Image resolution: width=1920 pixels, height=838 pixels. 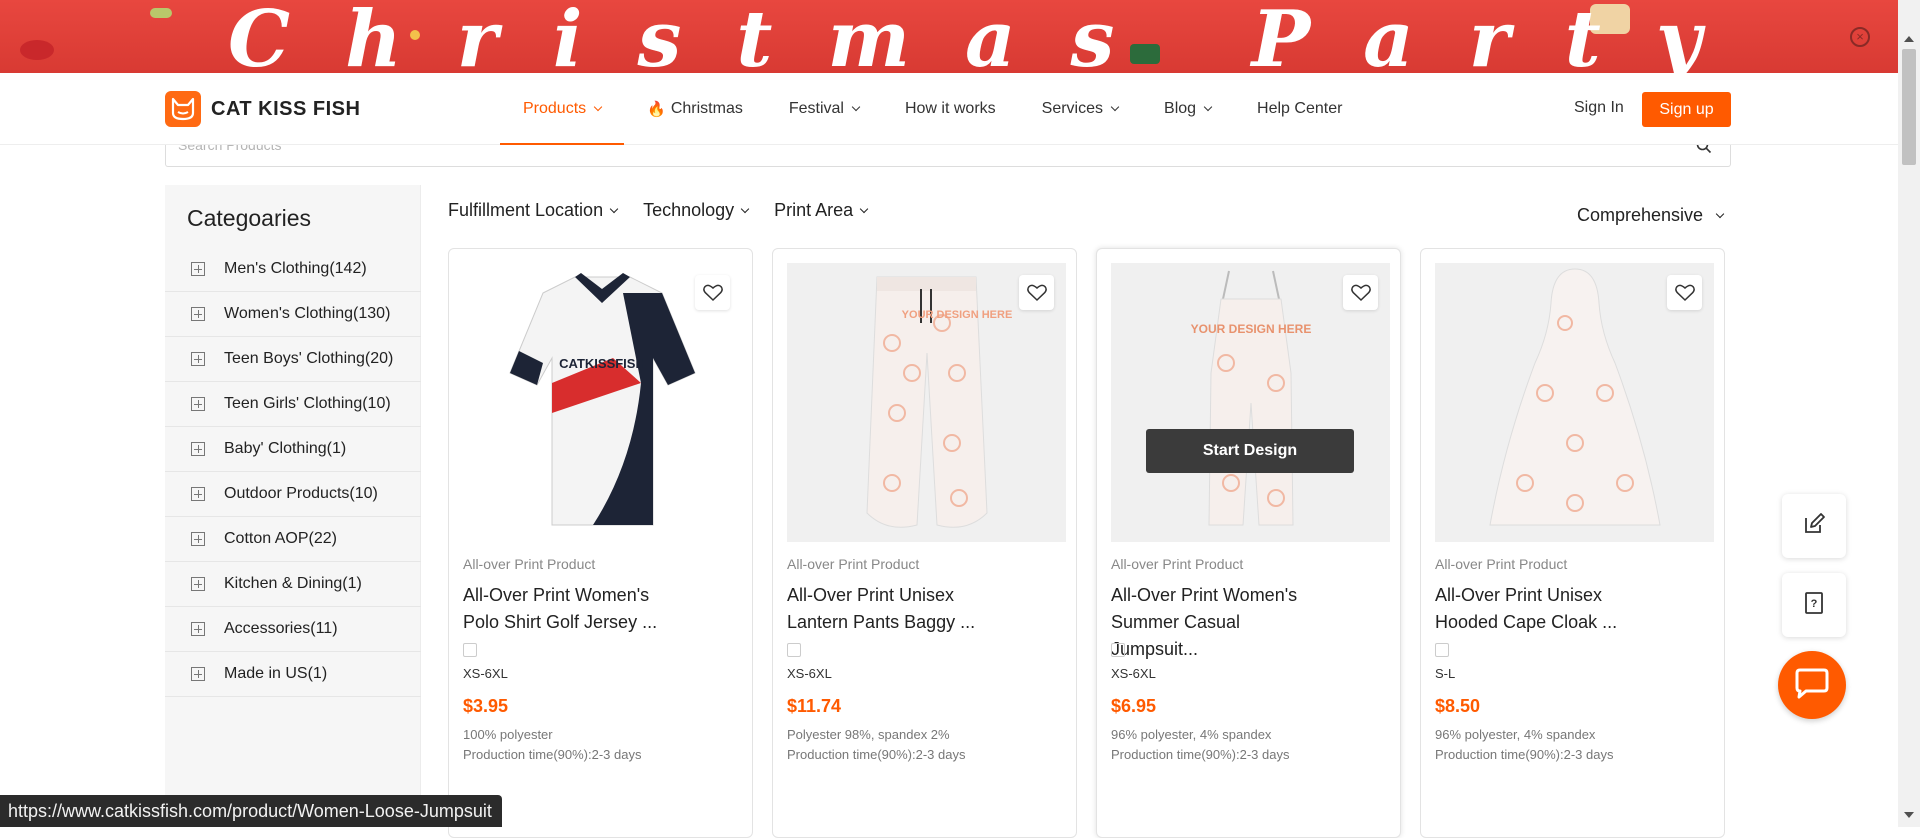 I want to click on live-chat-button, so click(x=1812, y=685).